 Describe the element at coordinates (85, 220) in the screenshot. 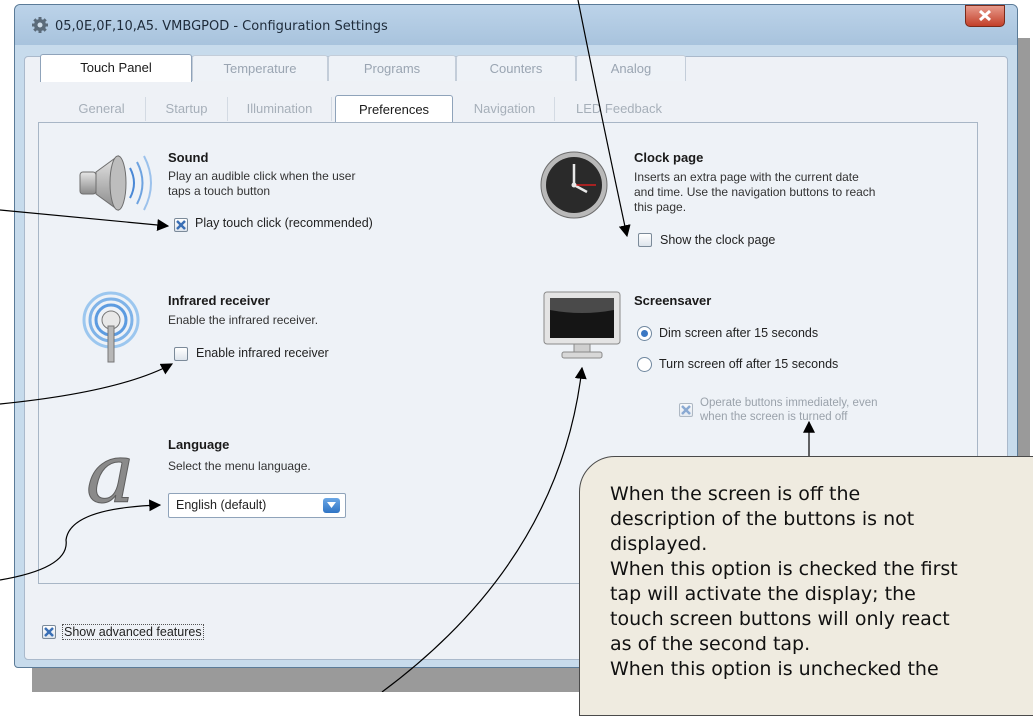

I see `arrow-touch-click` at that location.